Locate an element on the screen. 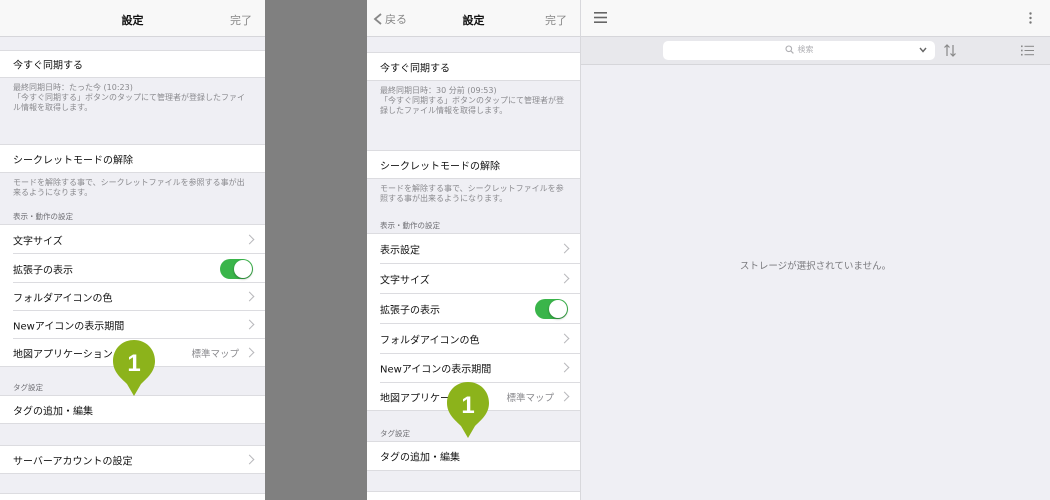 Image resolution: width=1050 pixels, height=500 pixels. sort-icon is located at coordinates (950, 50).